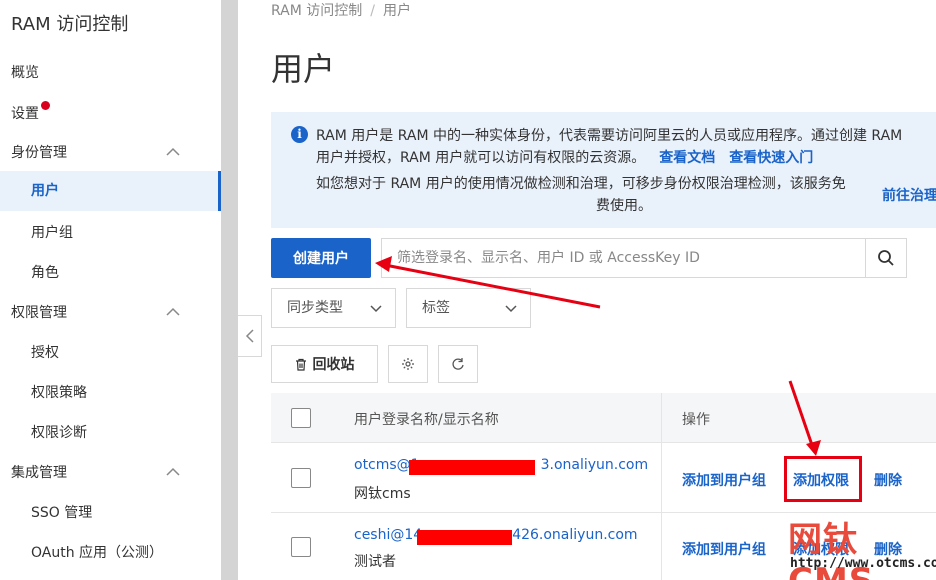  I want to click on sidebar-group-identity-label: 身份管理, so click(39, 153).